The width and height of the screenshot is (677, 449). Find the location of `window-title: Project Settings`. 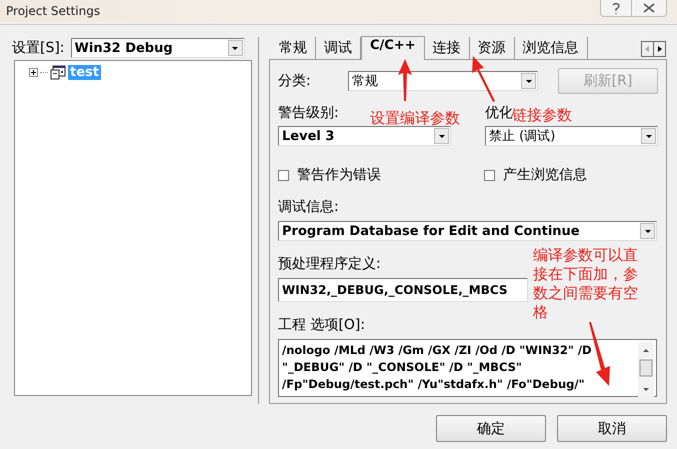

window-title: Project Settings is located at coordinates (53, 11).